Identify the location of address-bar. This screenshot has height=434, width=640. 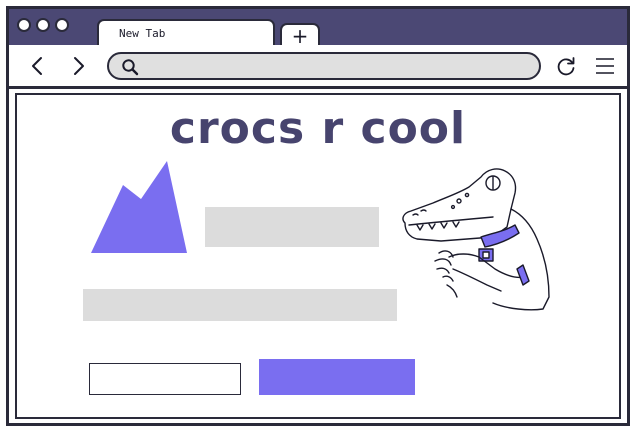
(324, 66).